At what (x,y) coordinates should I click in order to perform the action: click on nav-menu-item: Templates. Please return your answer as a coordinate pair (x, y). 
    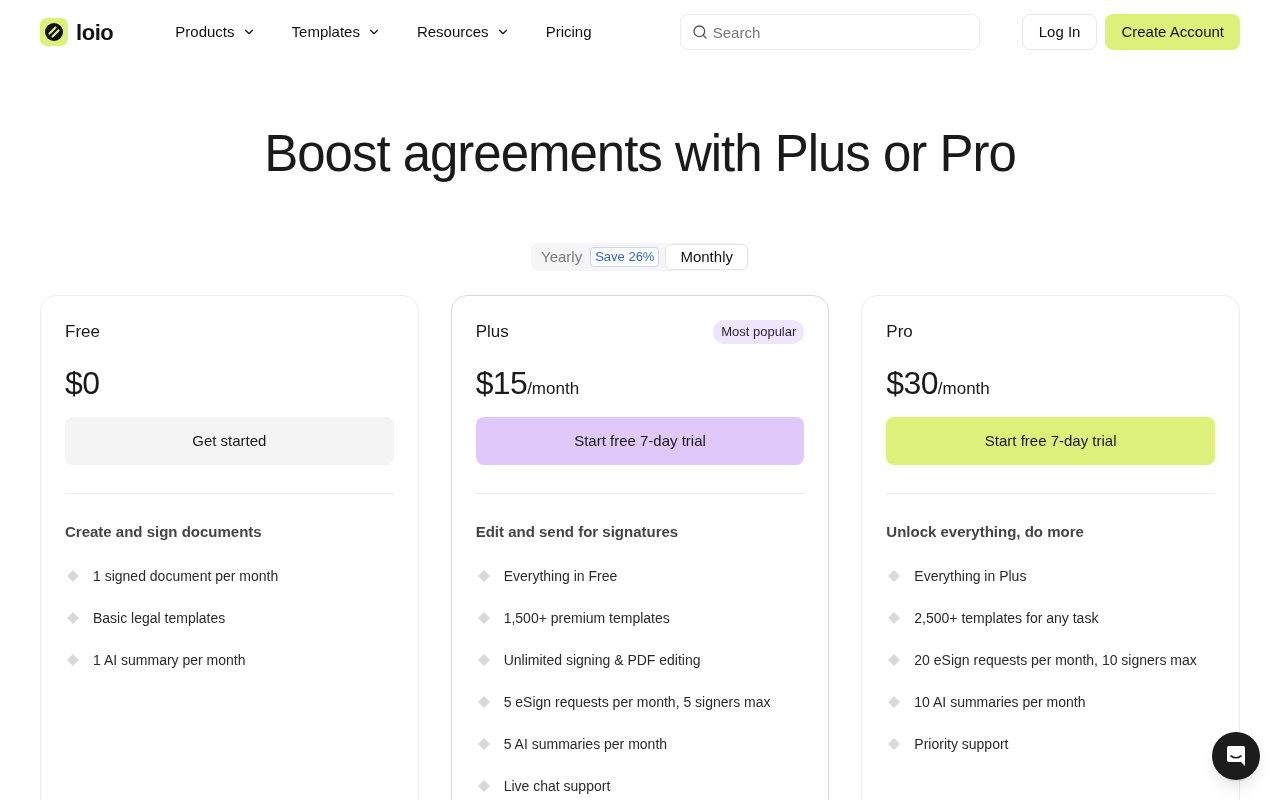
    Looking at the image, I should click on (336, 32).